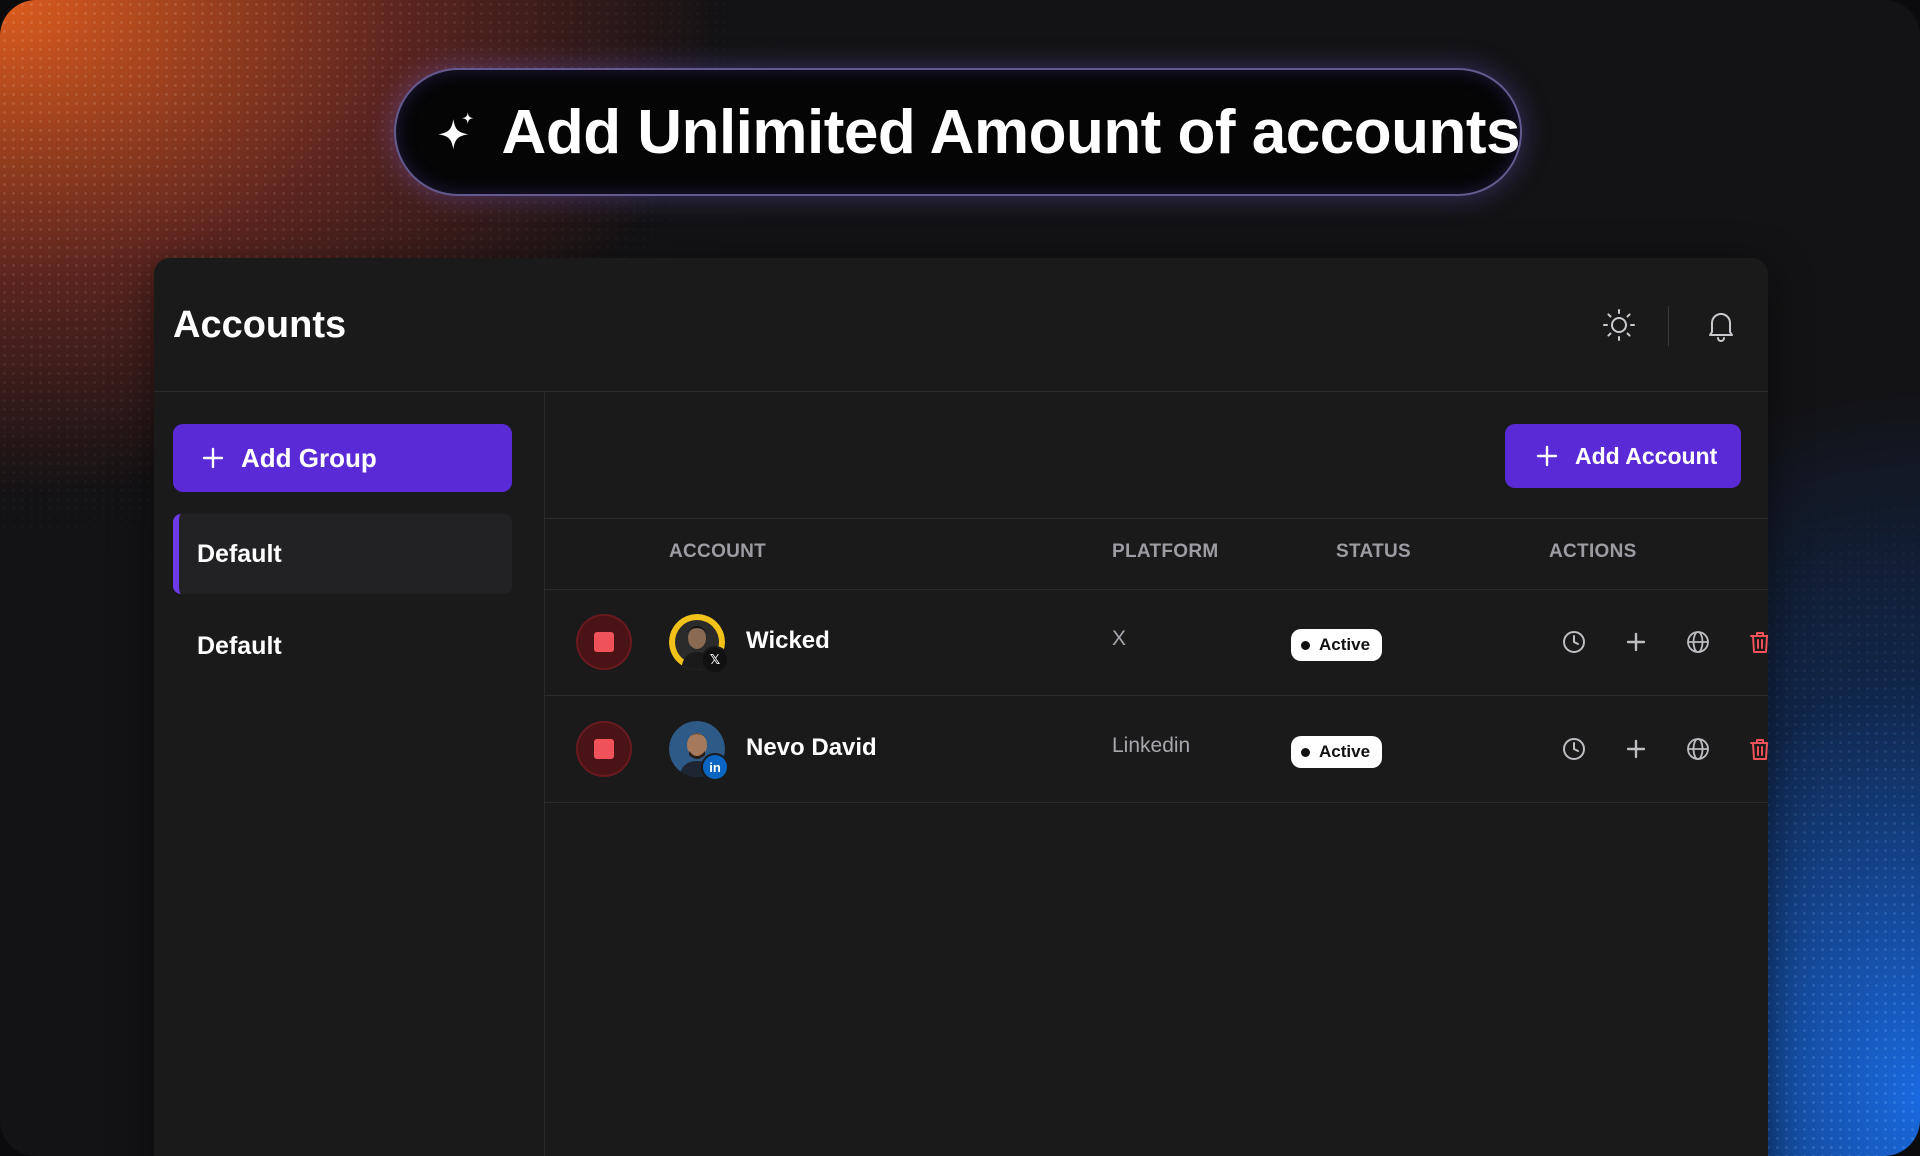 This screenshot has height=1156, width=1920. I want to click on sparkle-icon, so click(456, 131).